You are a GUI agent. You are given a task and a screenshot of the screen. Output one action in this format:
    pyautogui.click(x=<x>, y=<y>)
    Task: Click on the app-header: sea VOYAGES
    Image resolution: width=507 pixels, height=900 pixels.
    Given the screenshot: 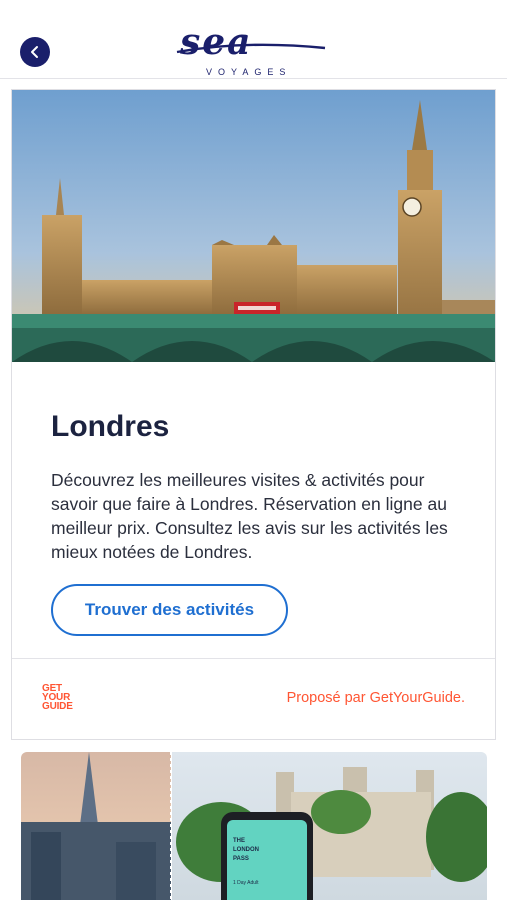 What is the action you would take?
    pyautogui.click(x=253, y=39)
    